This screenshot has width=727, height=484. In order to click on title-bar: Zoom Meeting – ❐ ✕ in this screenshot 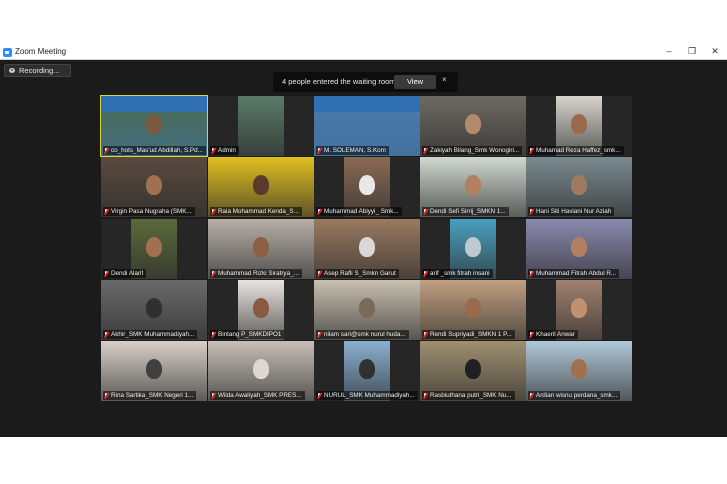, I will do `click(363, 52)`.